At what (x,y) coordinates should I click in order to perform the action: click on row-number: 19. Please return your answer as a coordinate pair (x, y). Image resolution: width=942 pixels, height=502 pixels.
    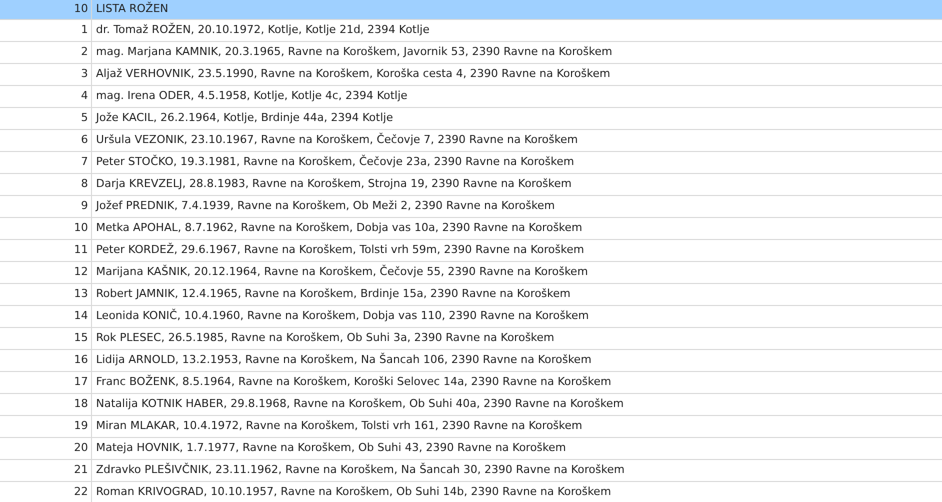
    Looking at the image, I should click on (81, 426).